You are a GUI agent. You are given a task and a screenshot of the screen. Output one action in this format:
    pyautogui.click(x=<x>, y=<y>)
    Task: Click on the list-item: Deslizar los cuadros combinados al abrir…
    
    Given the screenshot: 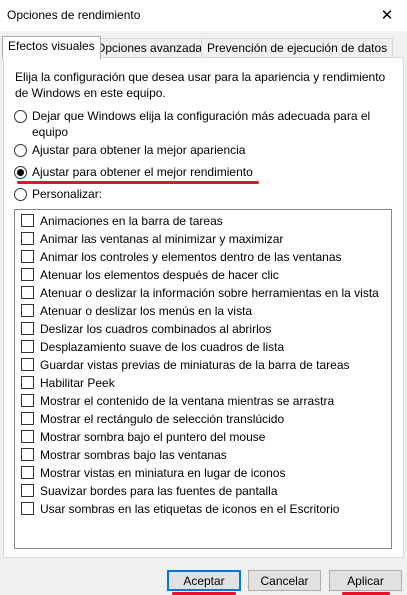 What is the action you would take?
    pyautogui.click(x=146, y=328)
    